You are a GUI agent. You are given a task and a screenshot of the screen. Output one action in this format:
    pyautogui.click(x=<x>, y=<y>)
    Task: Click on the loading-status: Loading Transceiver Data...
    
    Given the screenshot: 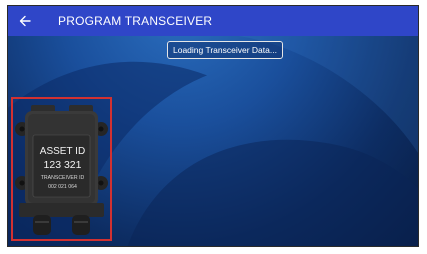 What is the action you would take?
    pyautogui.click(x=225, y=50)
    